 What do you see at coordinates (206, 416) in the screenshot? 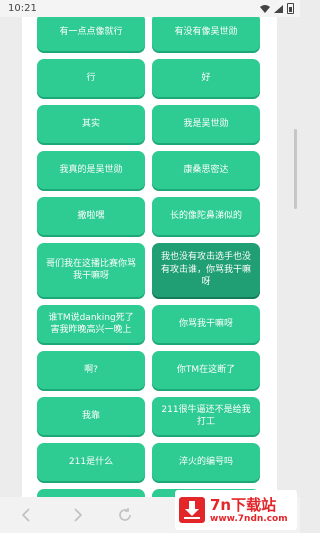
I see `sound-button: 211很牛逼还不是给我打工` at bounding box center [206, 416].